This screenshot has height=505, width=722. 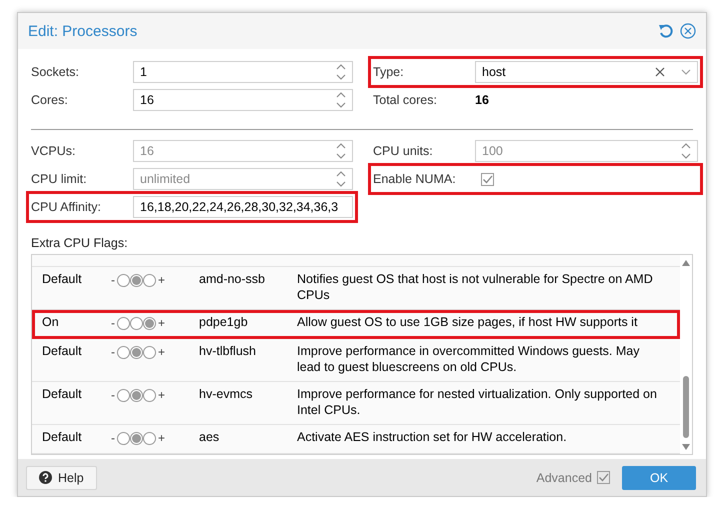 I want to click on flag-name: hv-evmcs, so click(x=226, y=394).